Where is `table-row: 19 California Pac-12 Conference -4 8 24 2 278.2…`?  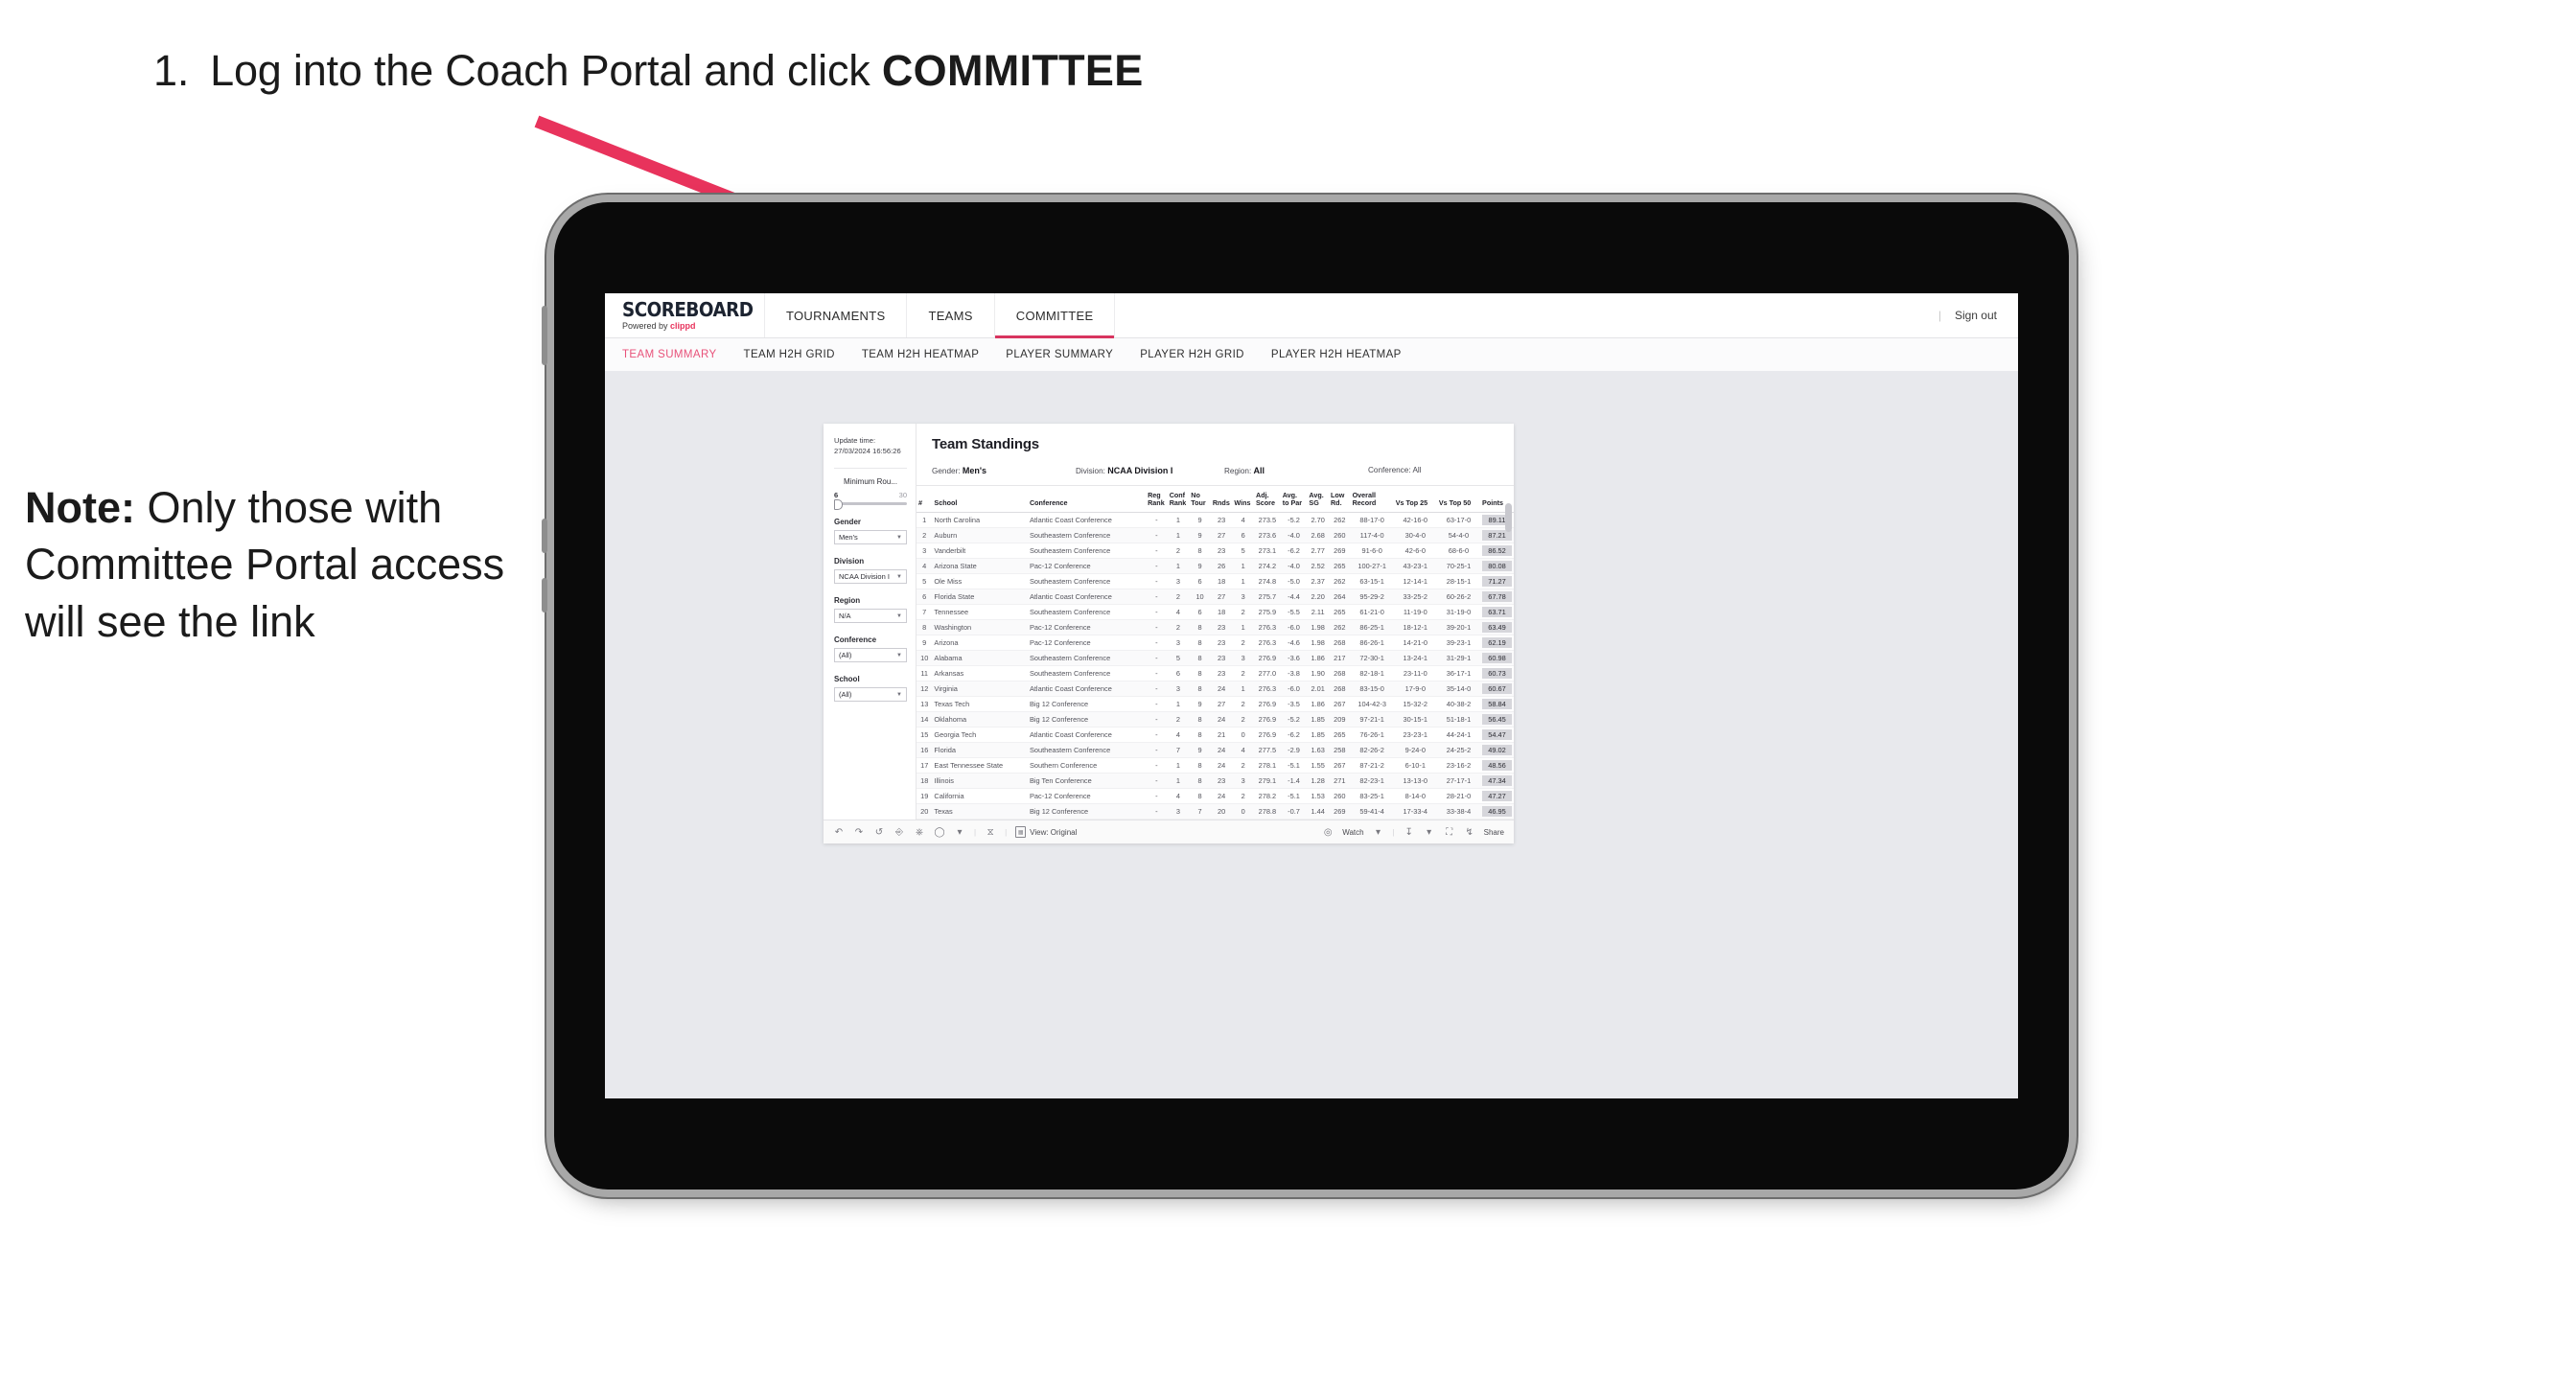 table-row: 19 California Pac-12 Conference -4 8 24 2 278.2… is located at coordinates (1216, 797).